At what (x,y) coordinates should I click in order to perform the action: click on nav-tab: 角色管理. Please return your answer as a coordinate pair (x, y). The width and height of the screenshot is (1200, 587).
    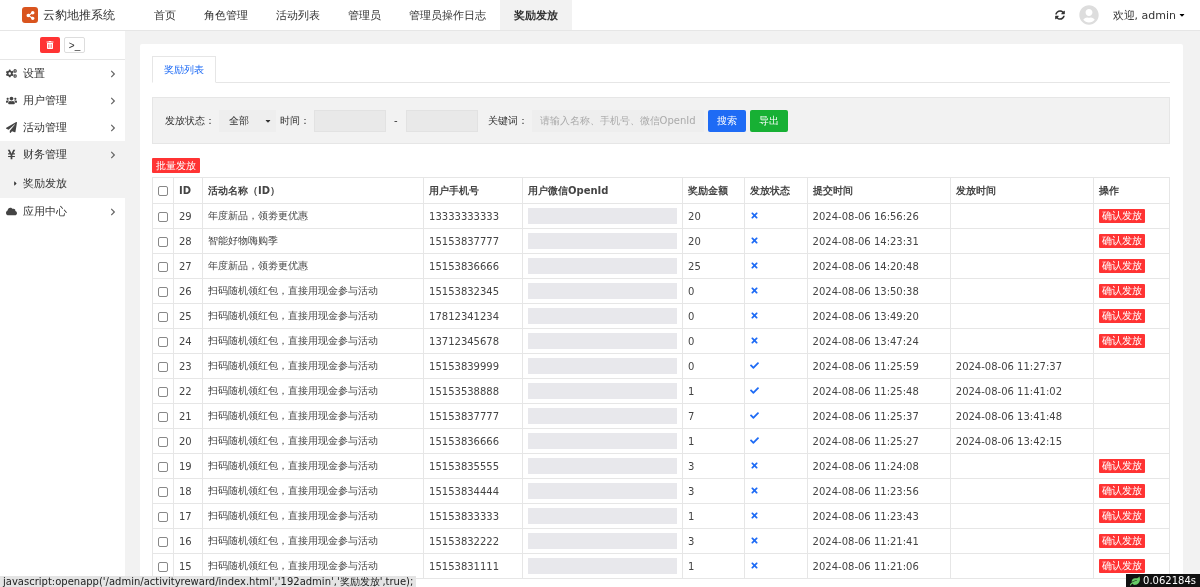
    Looking at the image, I should click on (226, 15).